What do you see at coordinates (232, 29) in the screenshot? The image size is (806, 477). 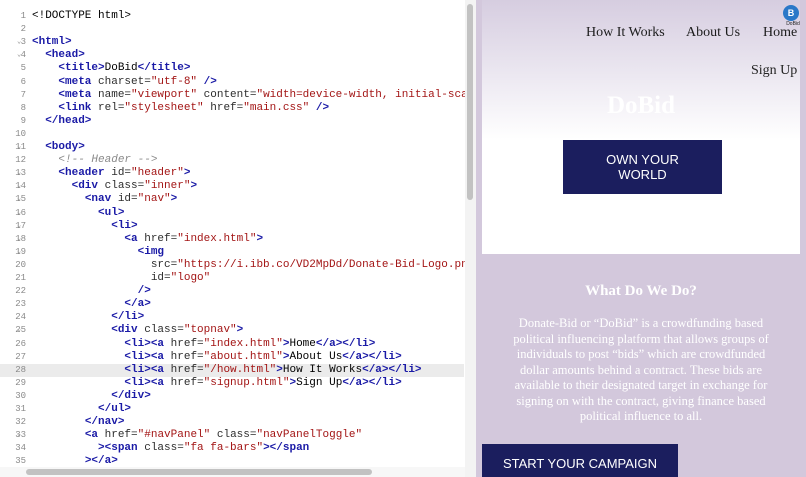 I see `code-line: 2` at bounding box center [232, 29].